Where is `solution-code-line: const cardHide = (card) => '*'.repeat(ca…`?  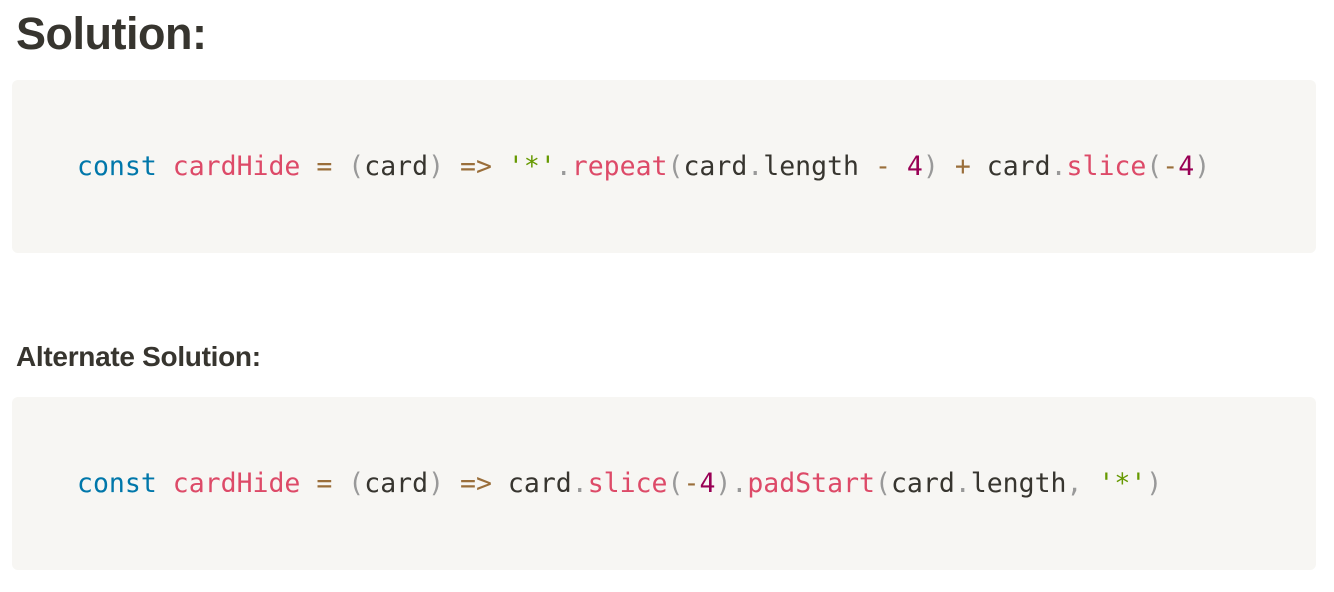
solution-code-line: const cardHide = (card) => '*'.repeat(ca… is located at coordinates (643, 167).